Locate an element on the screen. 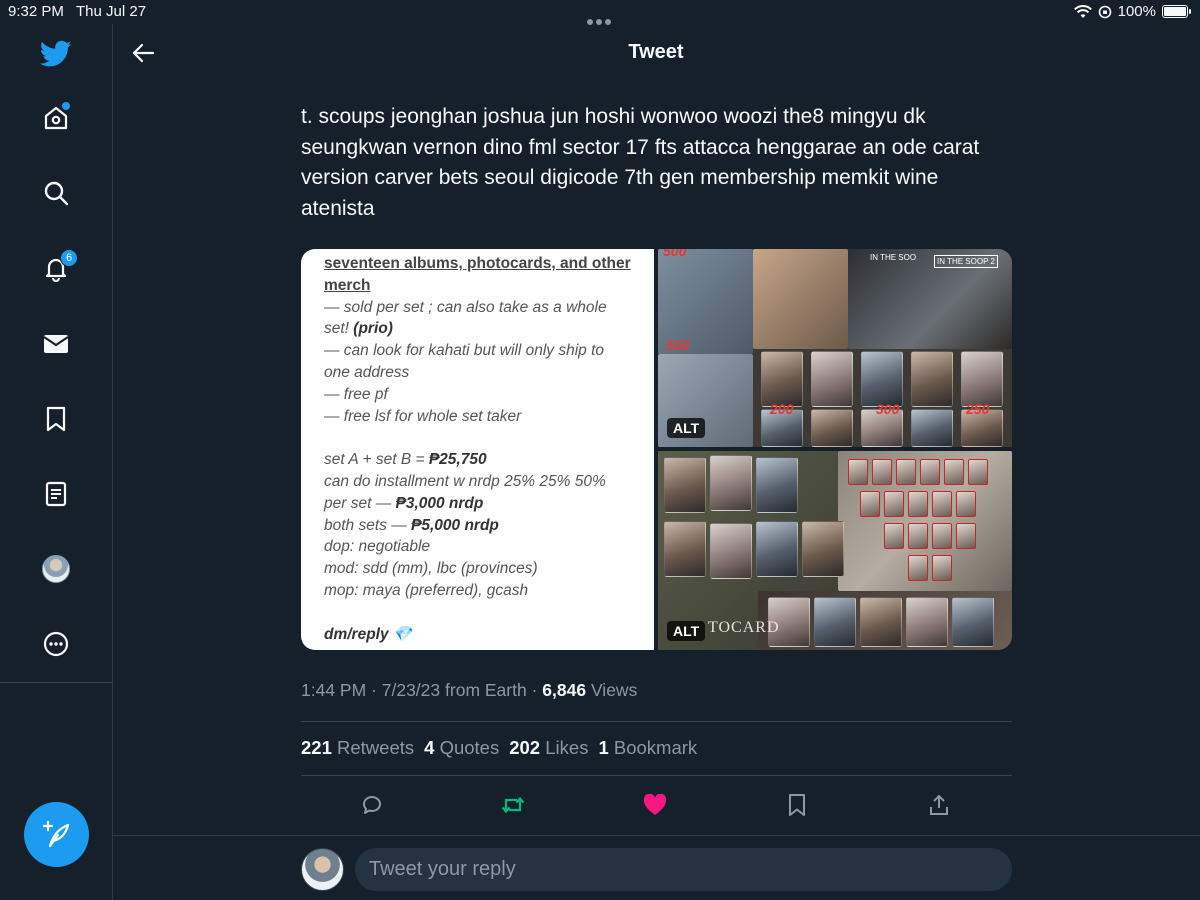 The height and width of the screenshot is (900, 1200). sidebar: 6 is located at coordinates (56, 462).